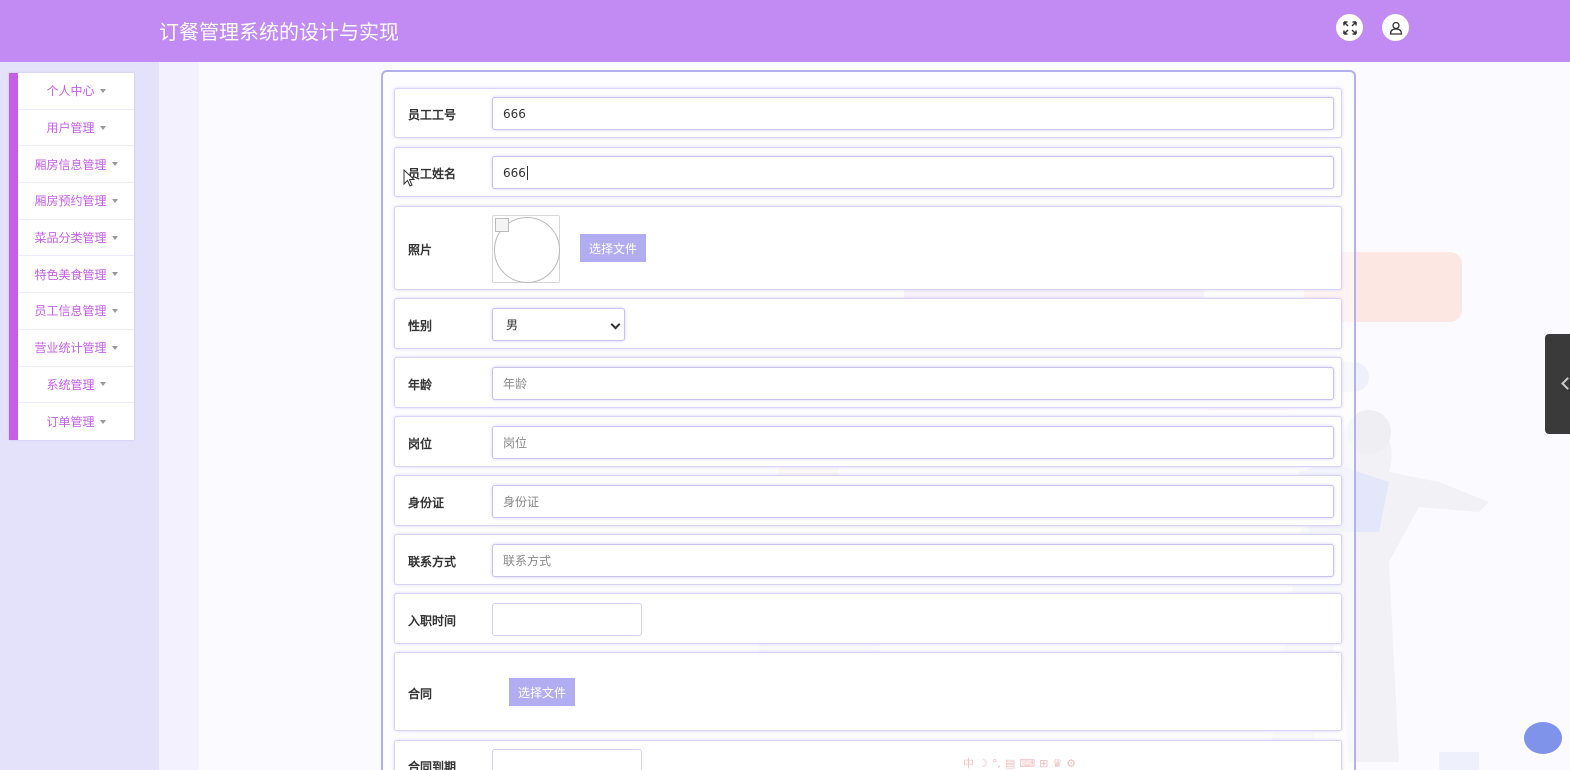 This screenshot has height=770, width=1570. Describe the element at coordinates (868, 755) in the screenshot. I see `form-row-contract-expiry: 合同到期` at that location.